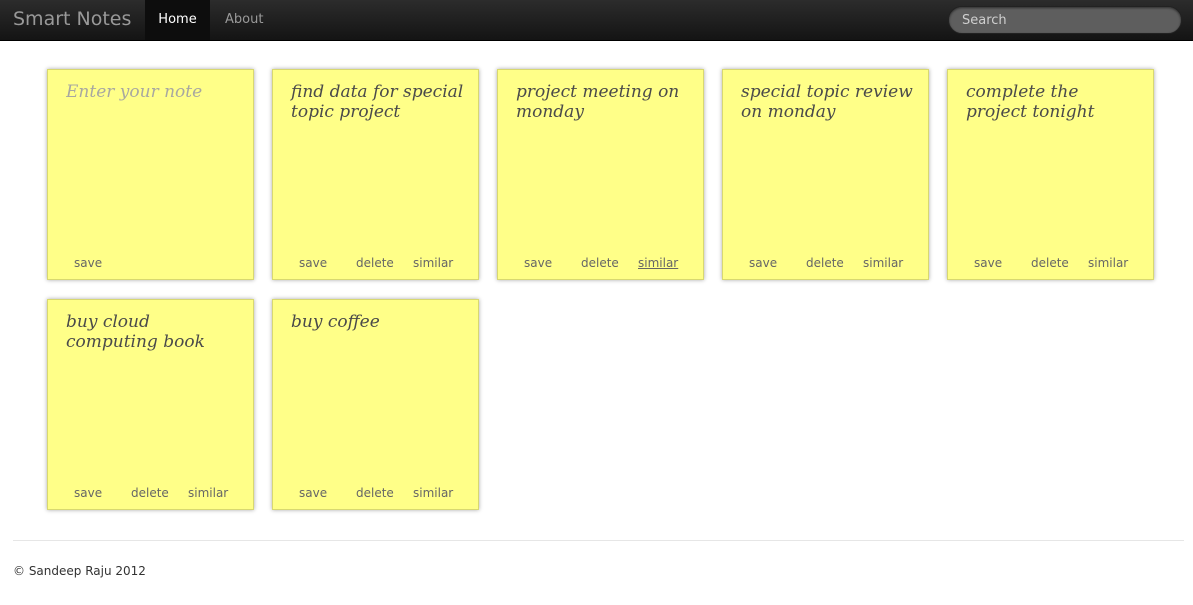  Describe the element at coordinates (598, 540) in the screenshot. I see `footer-divider` at that location.